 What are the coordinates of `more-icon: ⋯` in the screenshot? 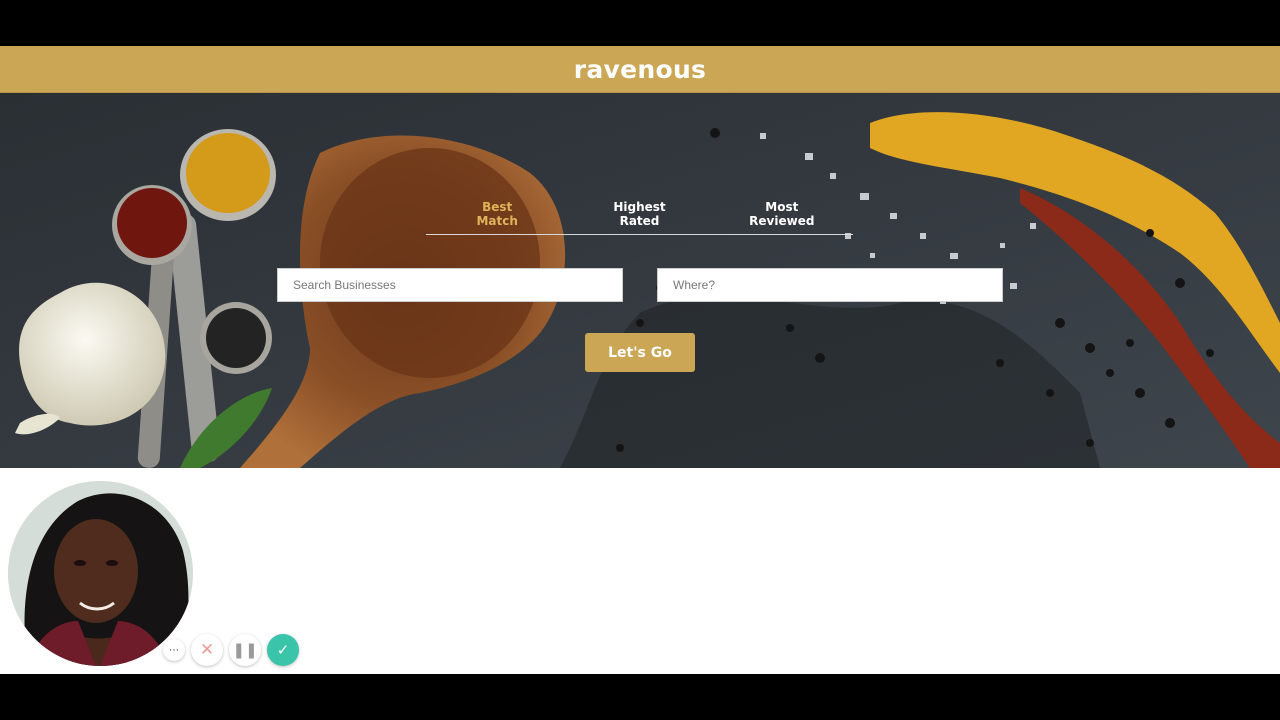 It's located at (174, 650).